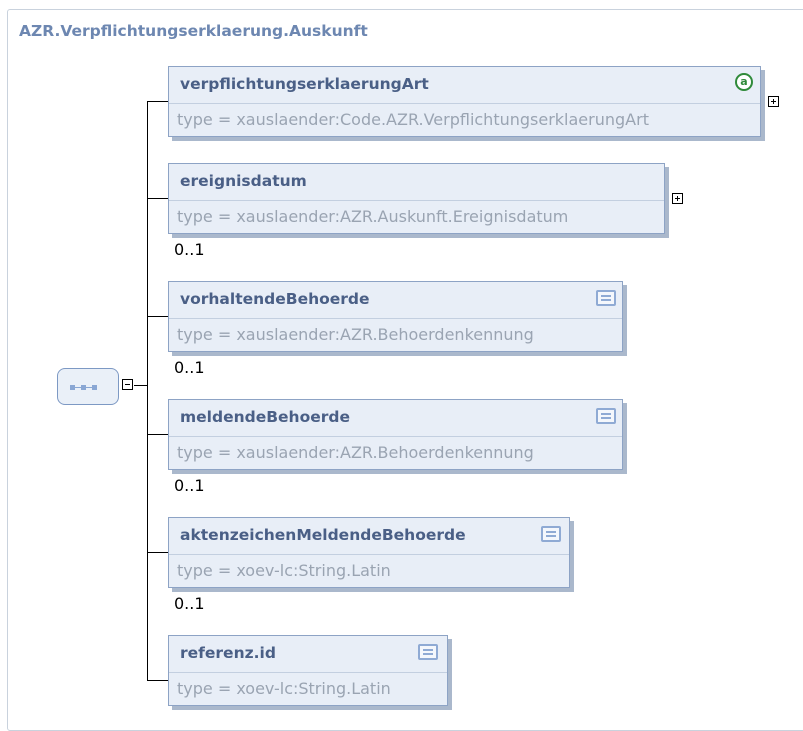  I want to click on element-name: verpflichtungserklaerungArt, so click(304, 84).